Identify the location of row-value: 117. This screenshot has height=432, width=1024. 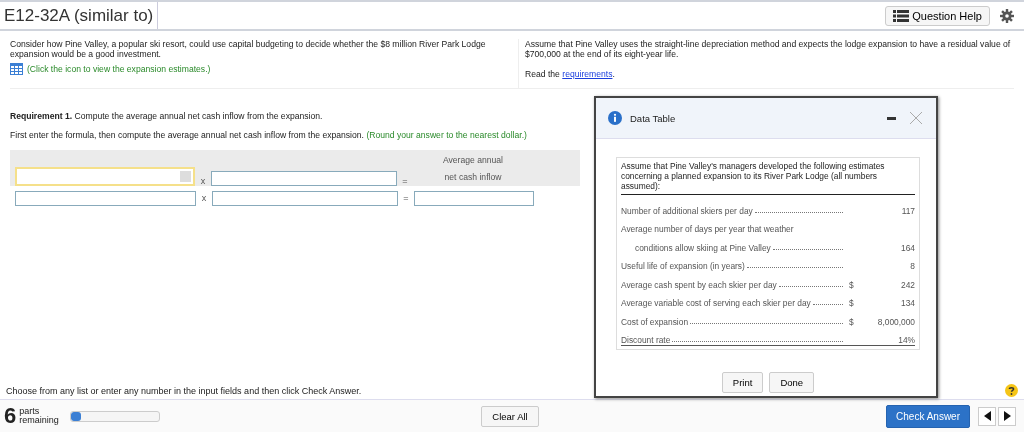
(908, 210).